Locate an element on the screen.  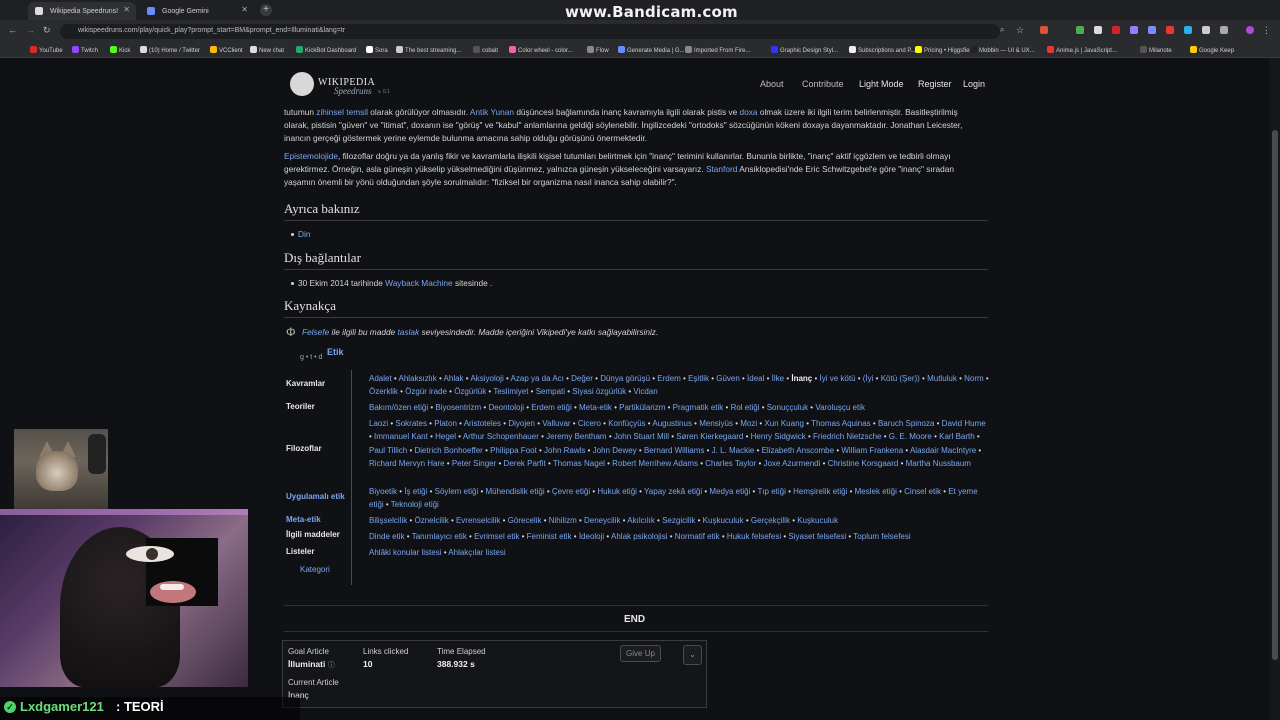
navbox-link: Peter Singer is located at coordinates (474, 463).